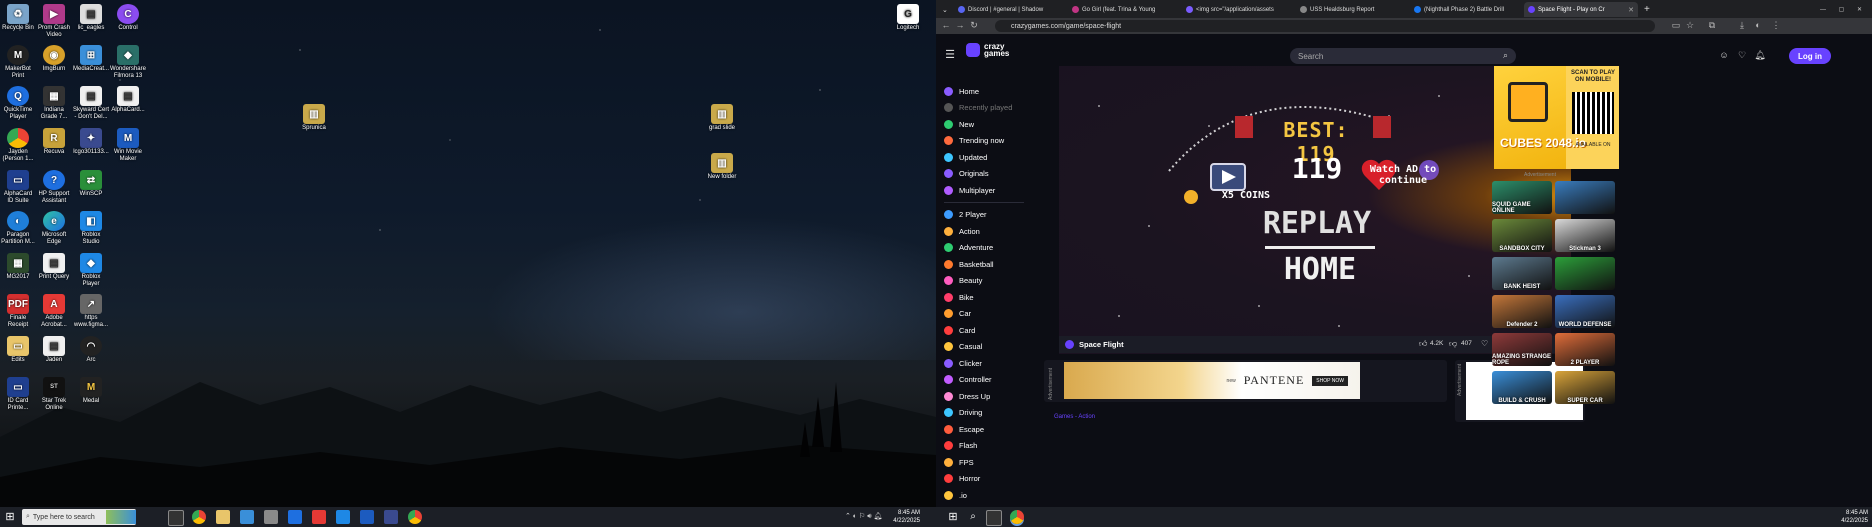 The width and height of the screenshot is (1872, 527). Describe the element at coordinates (965, 215) in the screenshot. I see `sidebar-item-2-player: 2 Player` at that location.